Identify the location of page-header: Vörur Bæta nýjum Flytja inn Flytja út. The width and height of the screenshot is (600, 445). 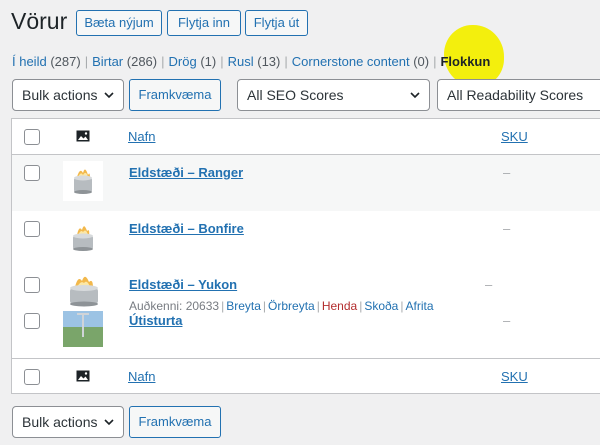
(300, 22).